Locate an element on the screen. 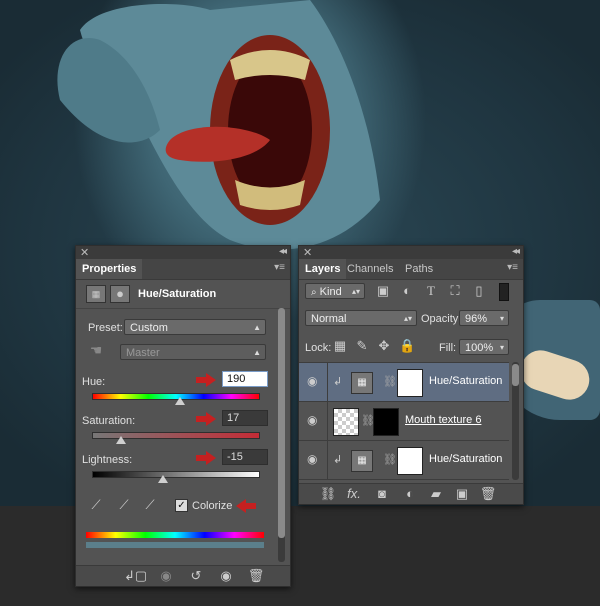  new-group-folder-icon: ▰ is located at coordinates (436, 494).